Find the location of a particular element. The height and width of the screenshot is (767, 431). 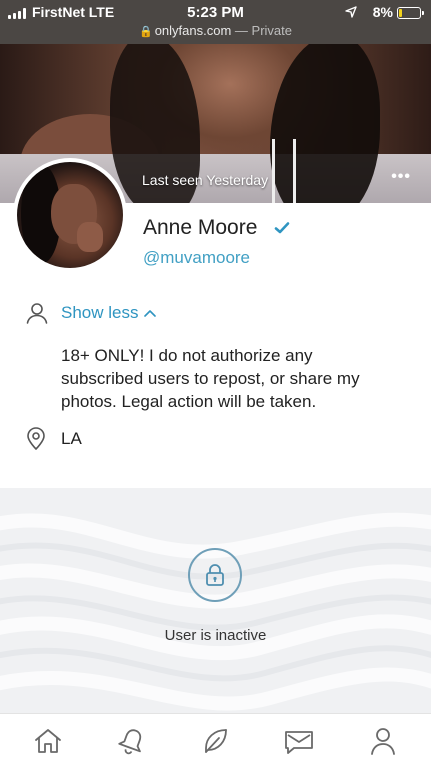

inactive-message: User is inactive is located at coordinates (215, 635).